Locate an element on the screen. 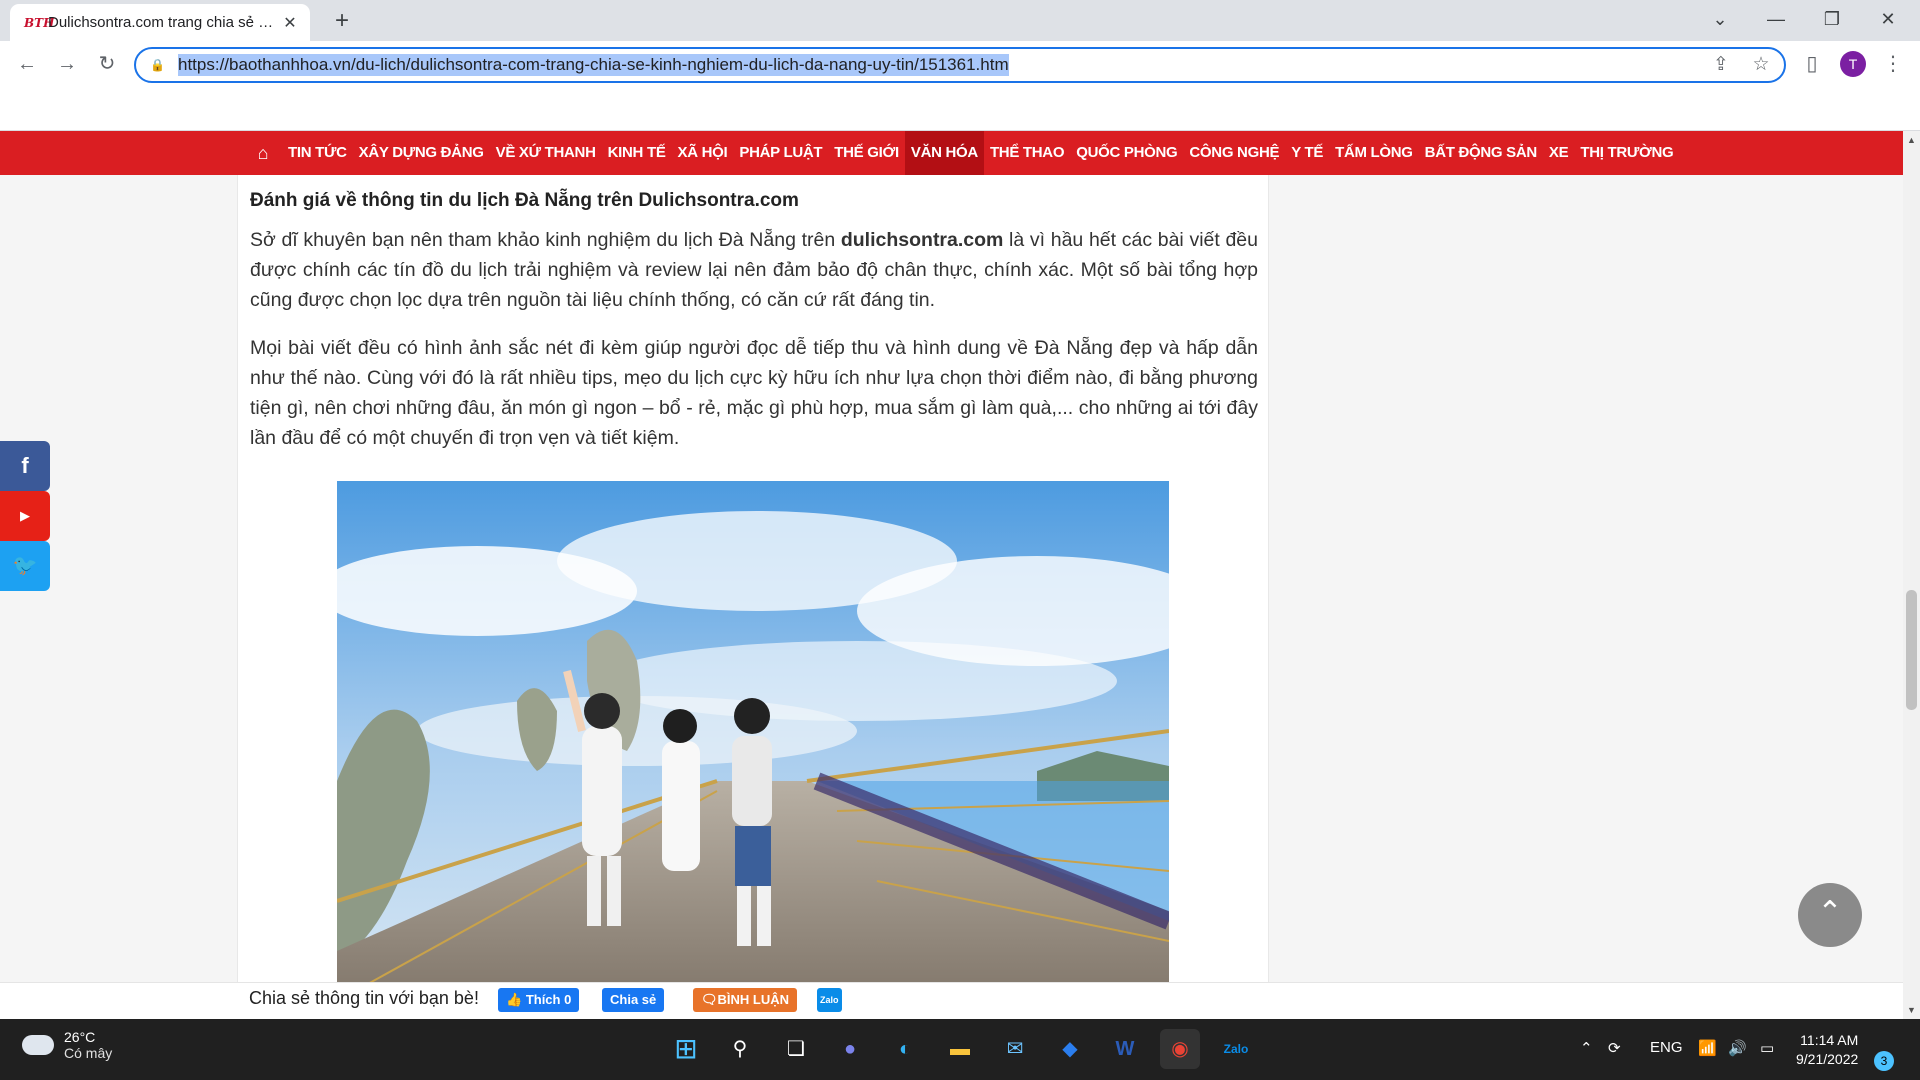  zalo-share-button: Zalo is located at coordinates (829, 1000).